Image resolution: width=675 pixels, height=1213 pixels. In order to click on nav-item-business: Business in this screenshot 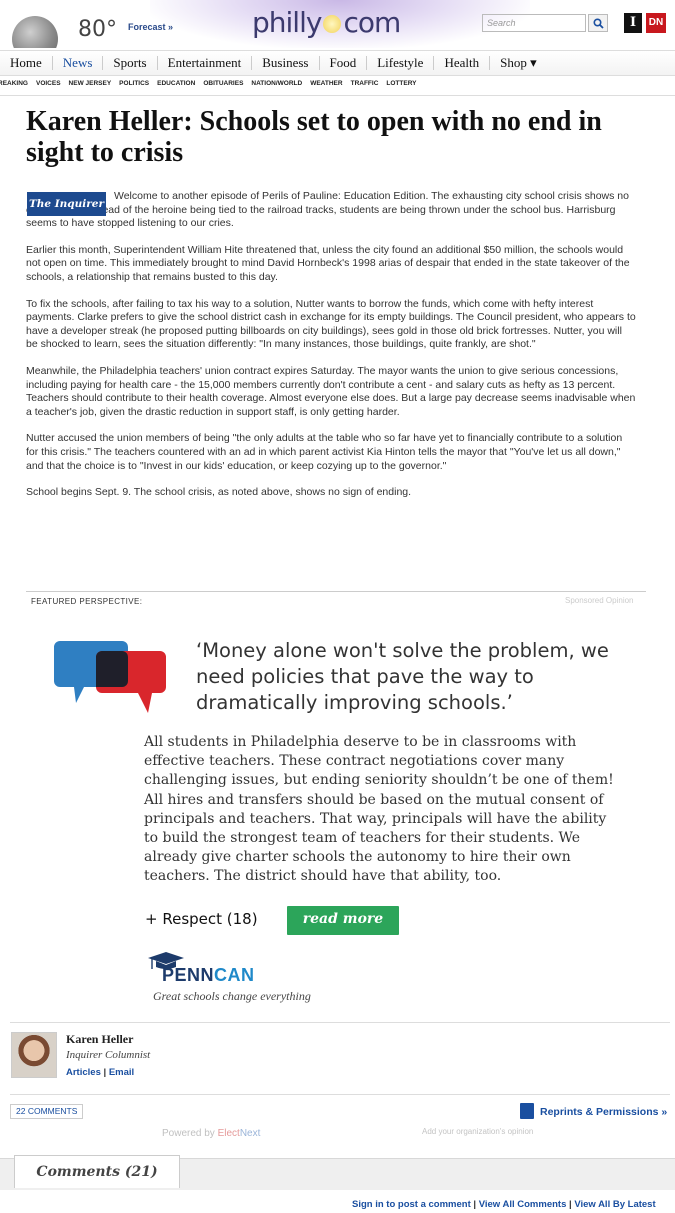, I will do `click(286, 63)`.